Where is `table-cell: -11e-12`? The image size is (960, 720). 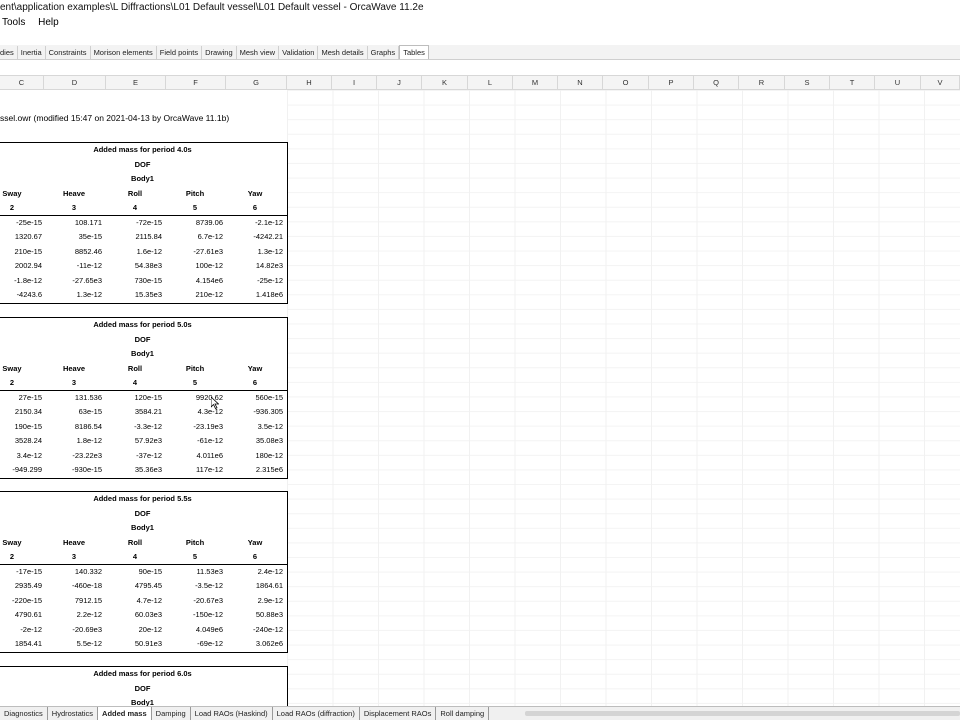 table-cell: -11e-12 is located at coordinates (72, 266).